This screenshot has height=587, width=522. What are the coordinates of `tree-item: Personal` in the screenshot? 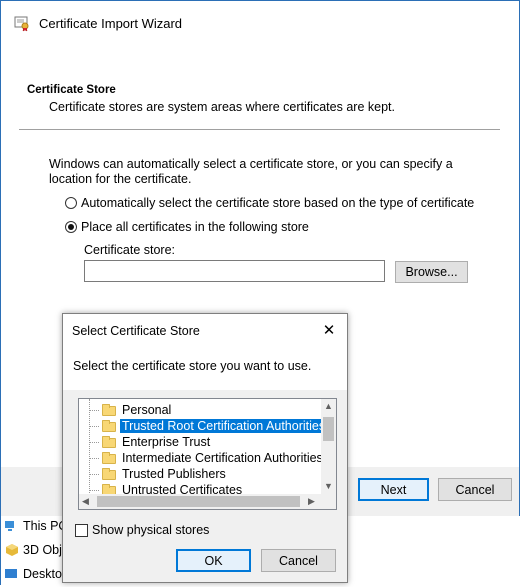 It's located at (200, 410).